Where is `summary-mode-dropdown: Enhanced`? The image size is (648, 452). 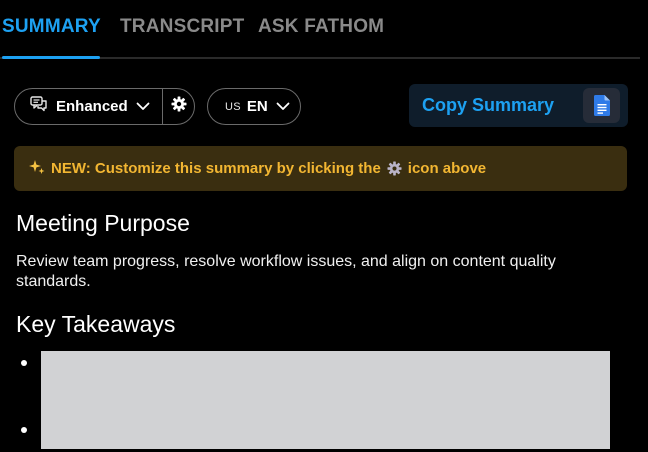 summary-mode-dropdown: Enhanced is located at coordinates (89, 106).